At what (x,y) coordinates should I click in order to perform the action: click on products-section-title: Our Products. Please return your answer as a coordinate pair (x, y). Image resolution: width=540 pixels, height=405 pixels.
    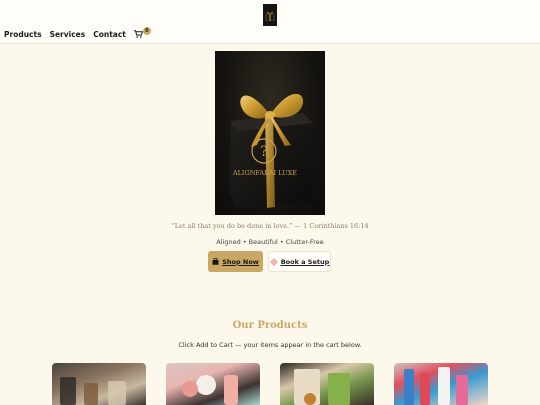
    Looking at the image, I should click on (270, 325).